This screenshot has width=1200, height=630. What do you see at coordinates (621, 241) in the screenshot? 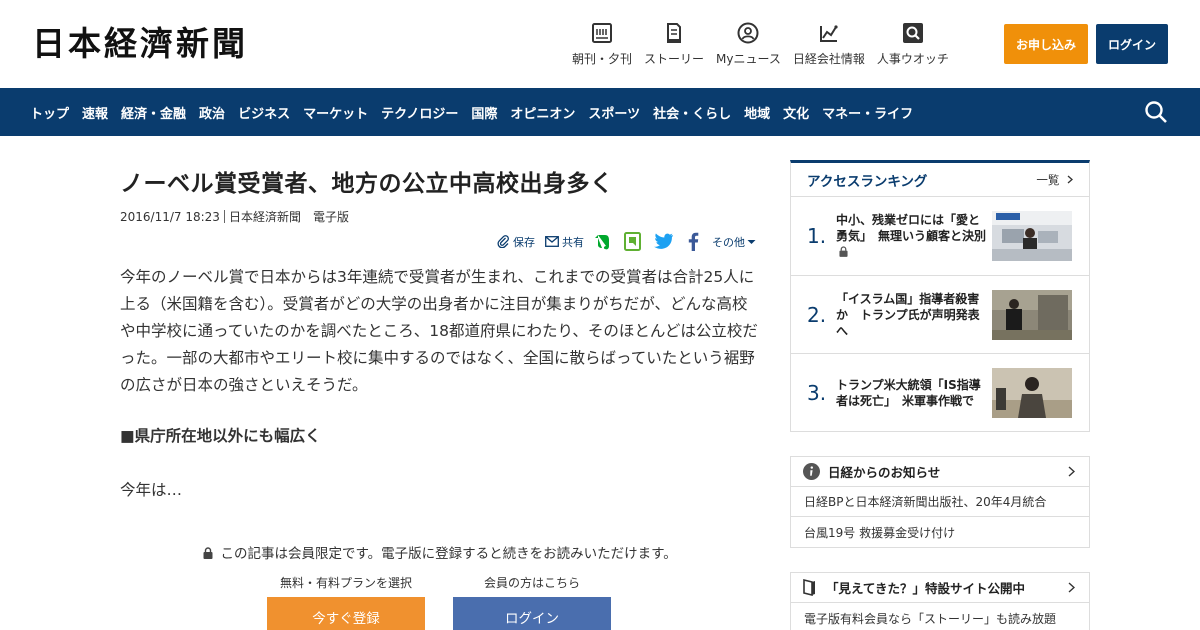
I see `share-bar: 保存 共有 その他` at bounding box center [621, 241].